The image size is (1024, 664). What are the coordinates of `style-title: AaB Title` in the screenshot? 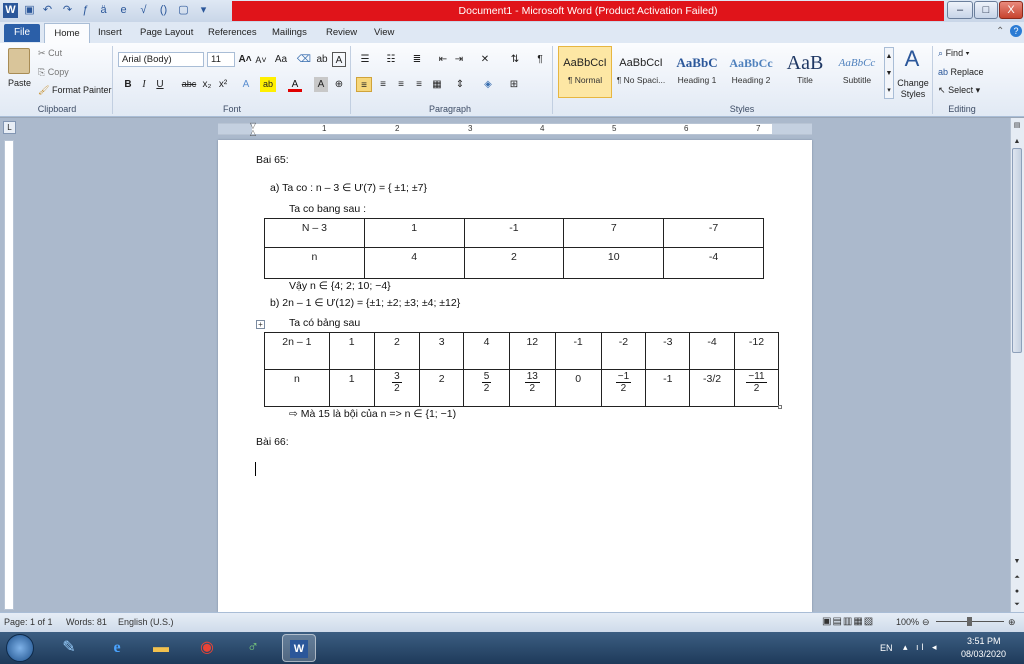 It's located at (805, 72).